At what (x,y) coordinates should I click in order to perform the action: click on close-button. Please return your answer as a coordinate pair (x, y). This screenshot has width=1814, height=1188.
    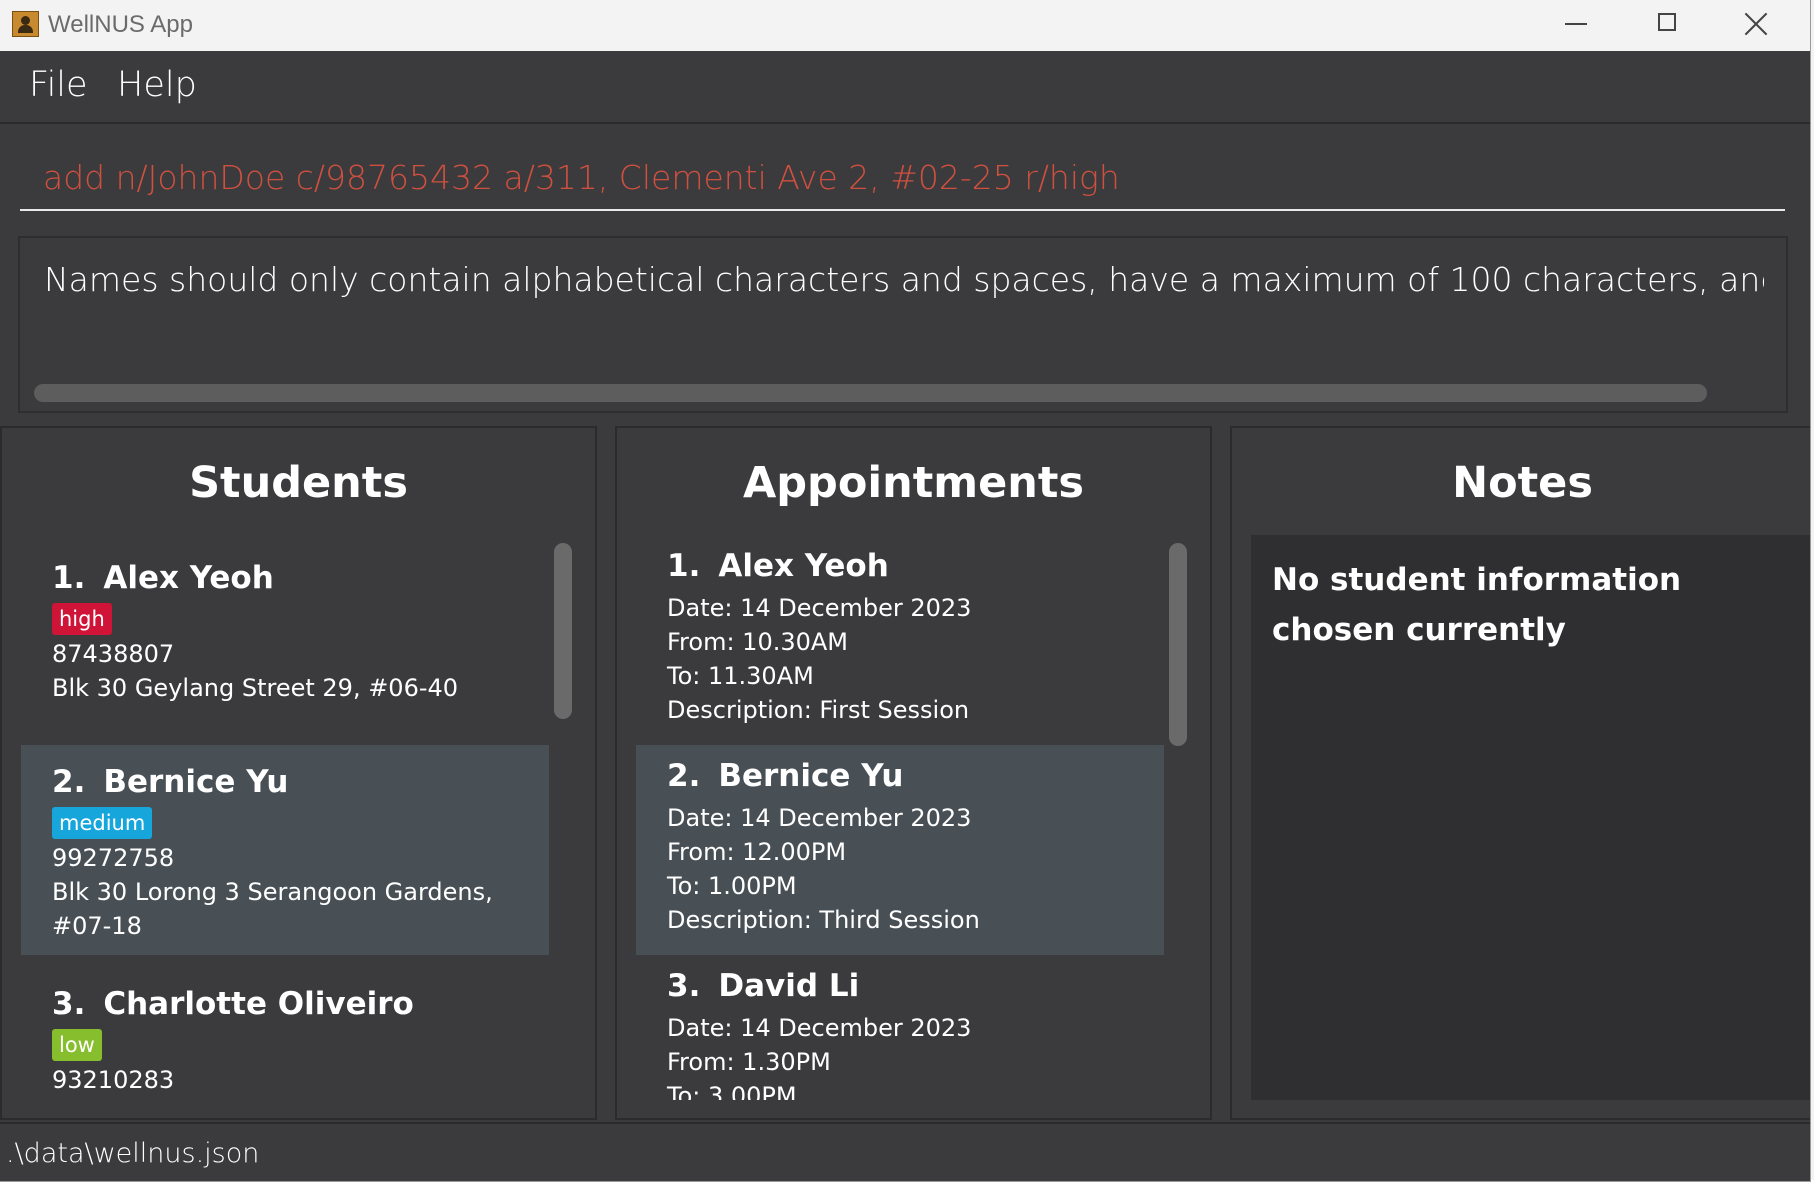
    Looking at the image, I should click on (1759, 25).